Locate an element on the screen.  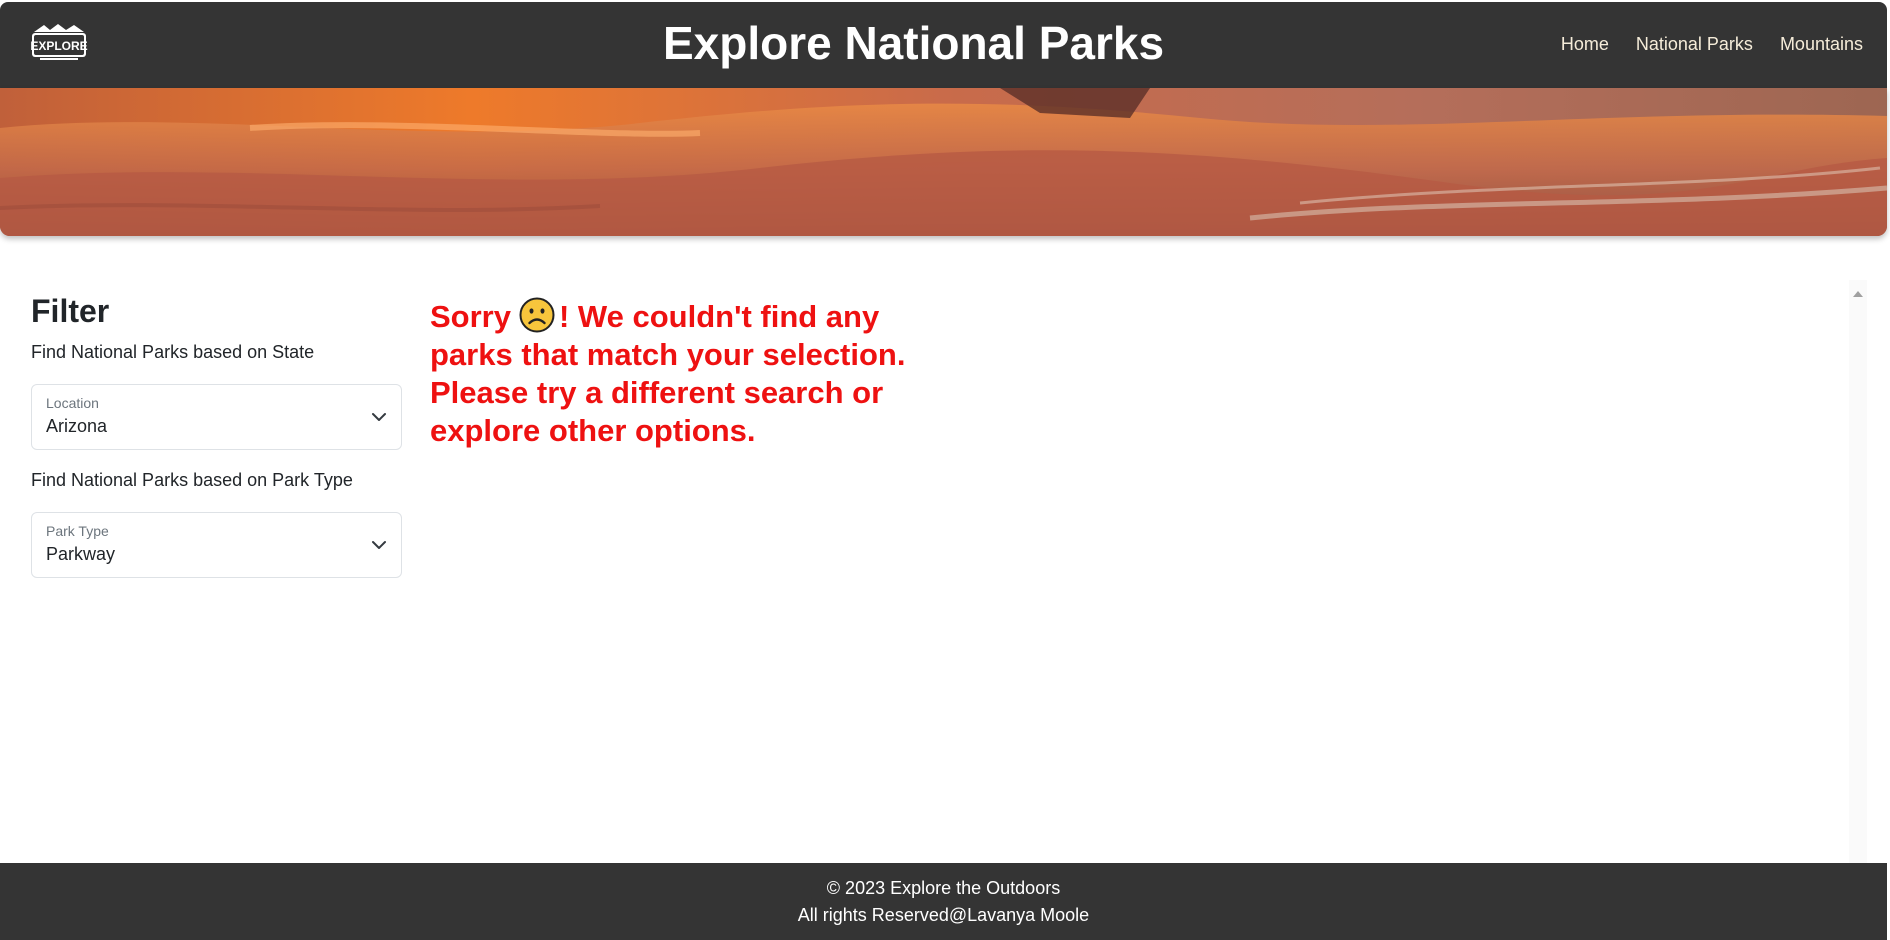
nav-link-home: Home is located at coordinates (1585, 44).